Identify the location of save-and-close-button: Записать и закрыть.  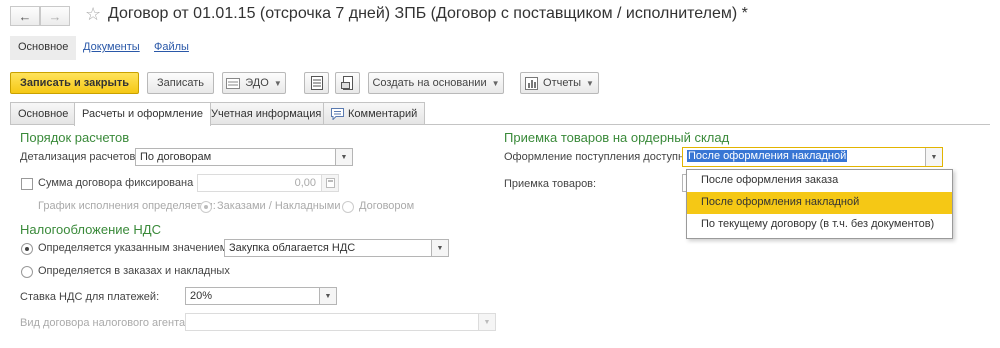
(74, 83).